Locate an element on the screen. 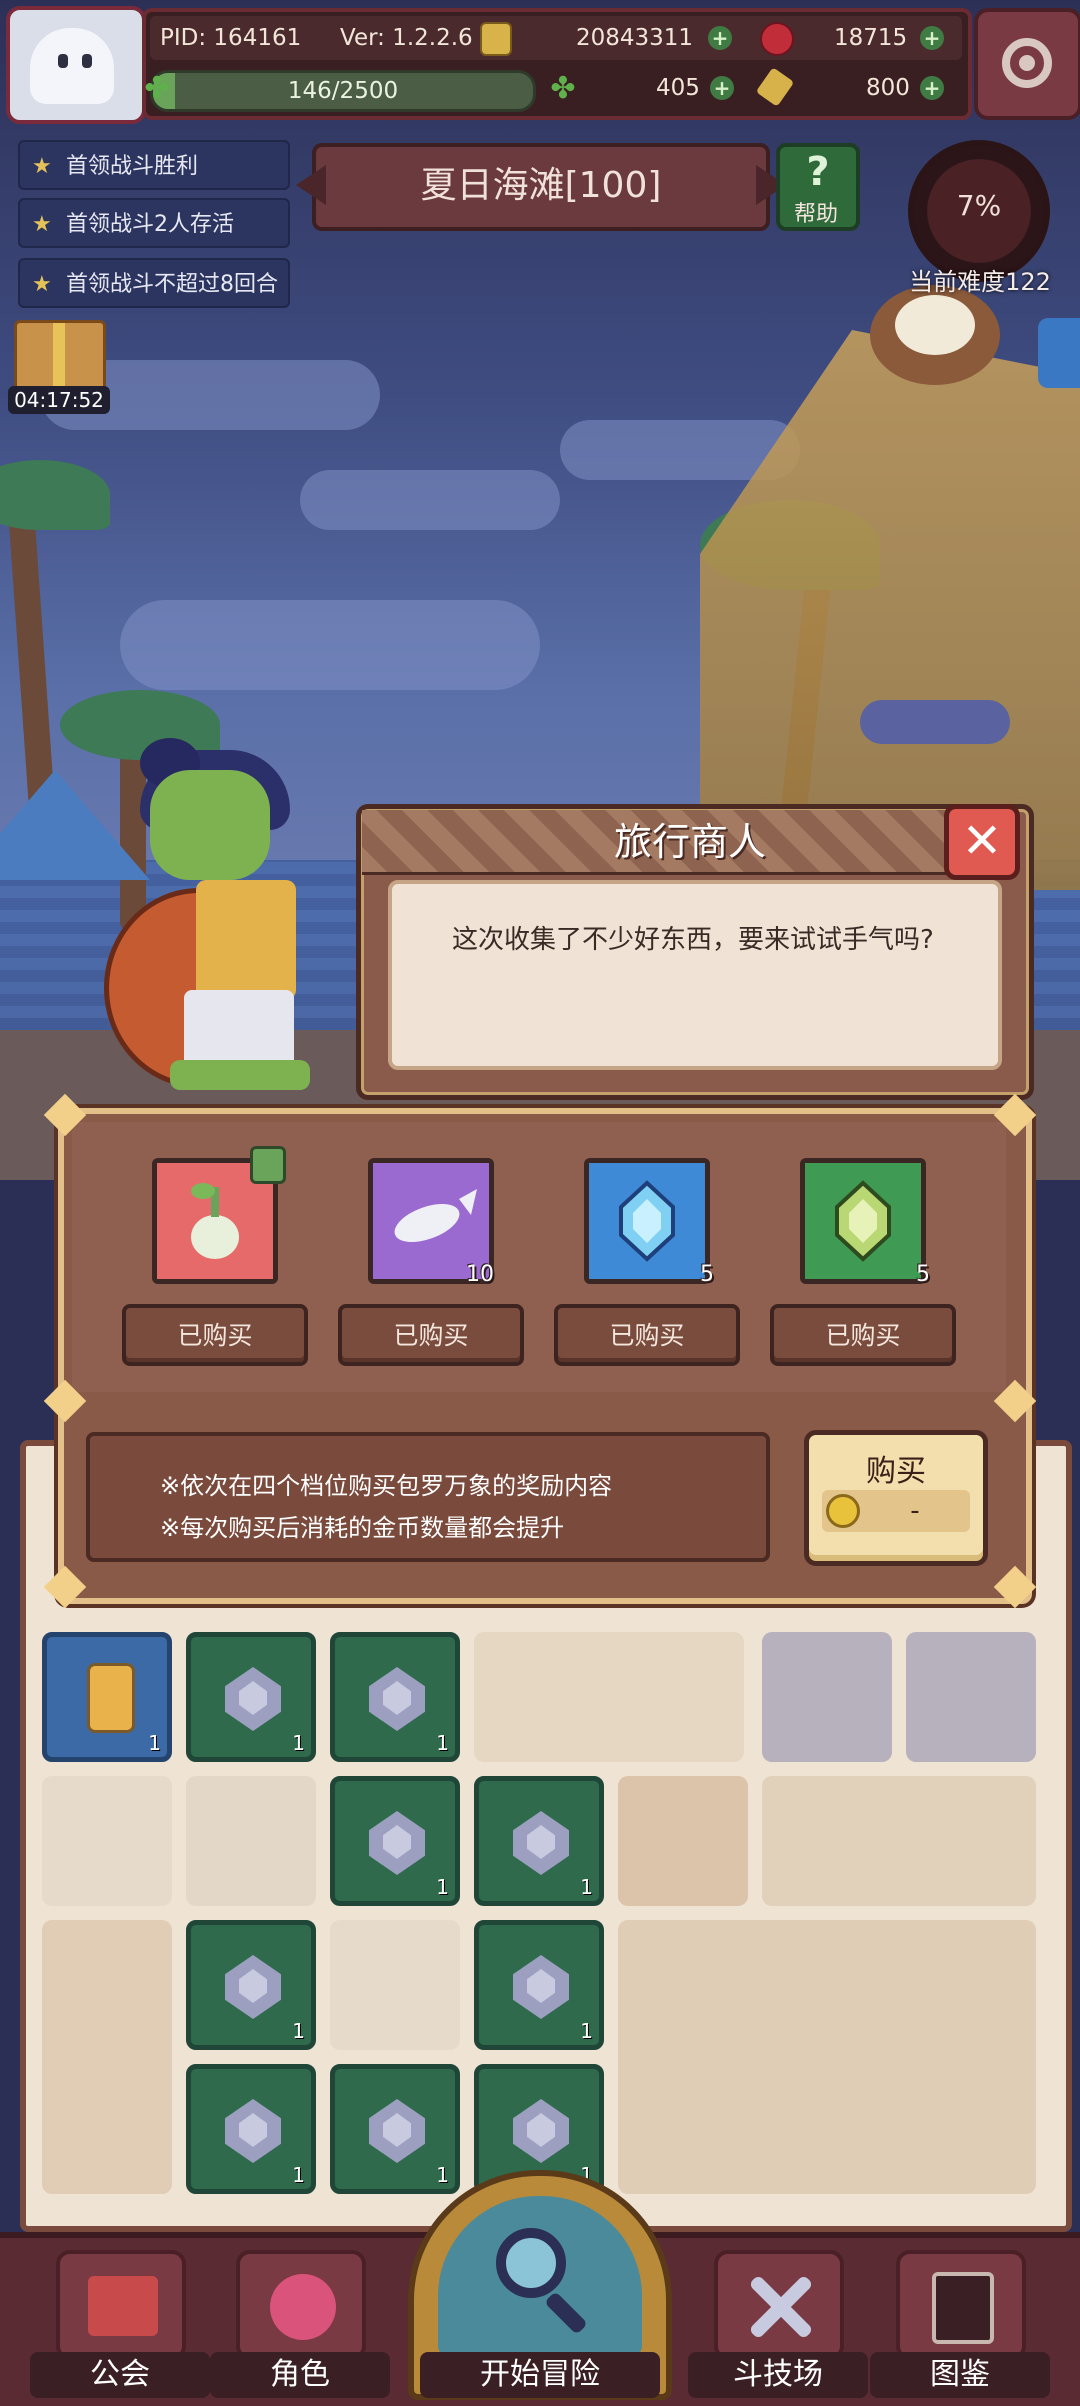 The image size is (1080, 2406). shop-note: ※每次购买后消耗的金币数量都会提升 is located at coordinates (362, 1528).